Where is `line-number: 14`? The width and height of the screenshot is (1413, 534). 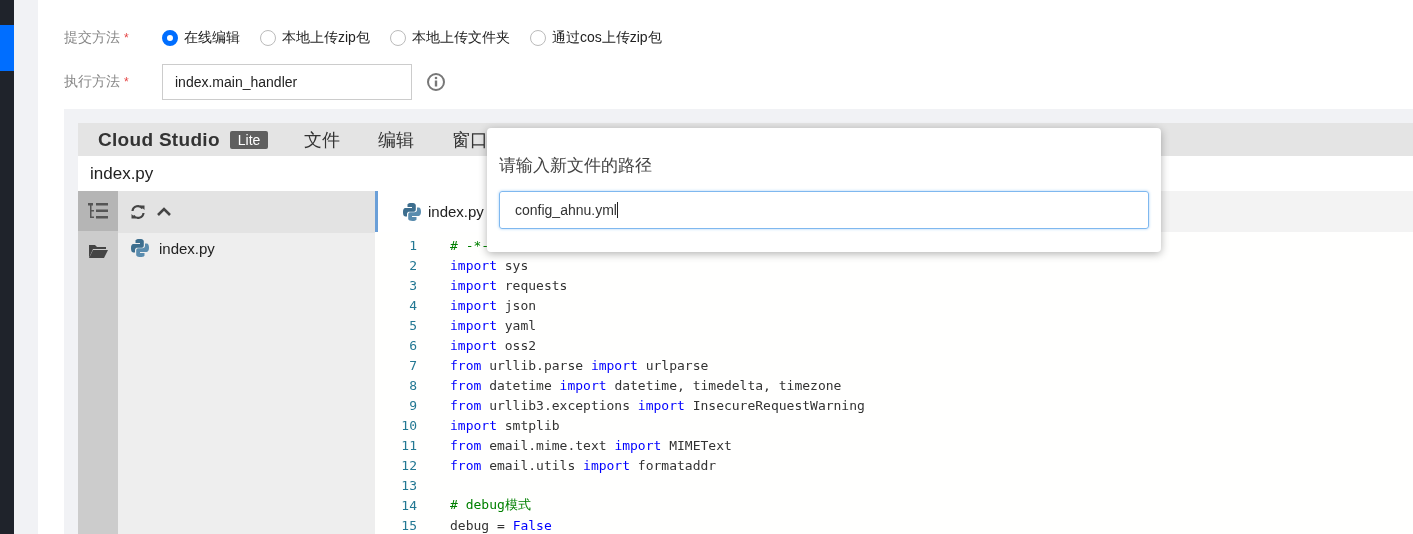 line-number: 14 is located at coordinates (408, 505).